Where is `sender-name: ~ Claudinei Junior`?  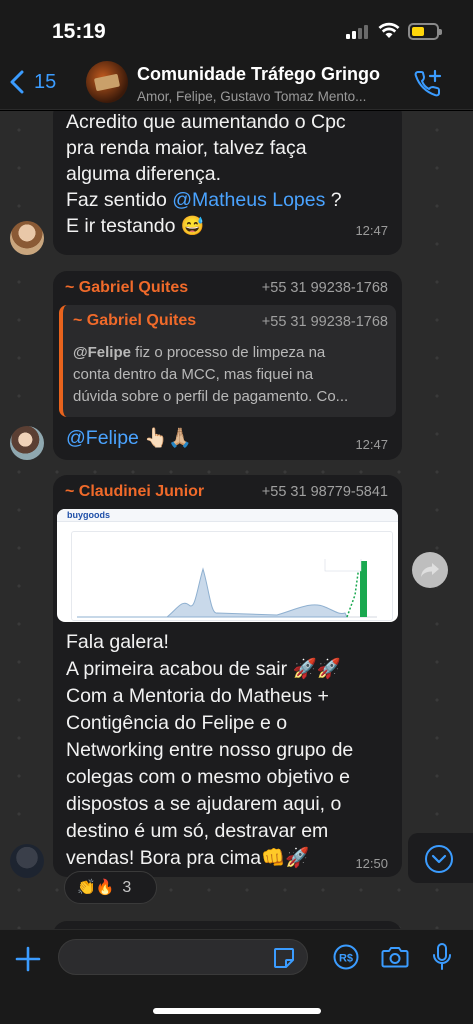
sender-name: ~ Claudinei Junior is located at coordinates (134, 492).